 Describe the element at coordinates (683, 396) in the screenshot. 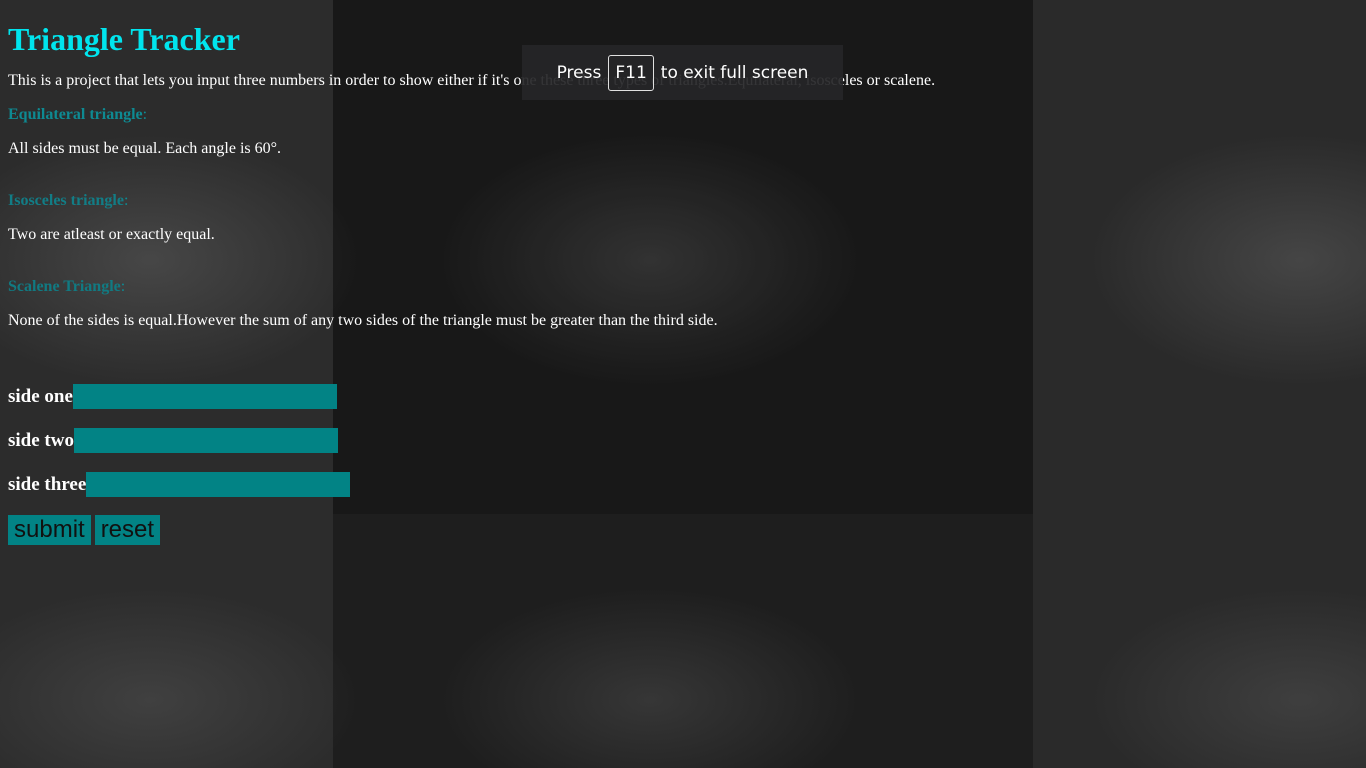

I see `side-one-row: side one` at that location.